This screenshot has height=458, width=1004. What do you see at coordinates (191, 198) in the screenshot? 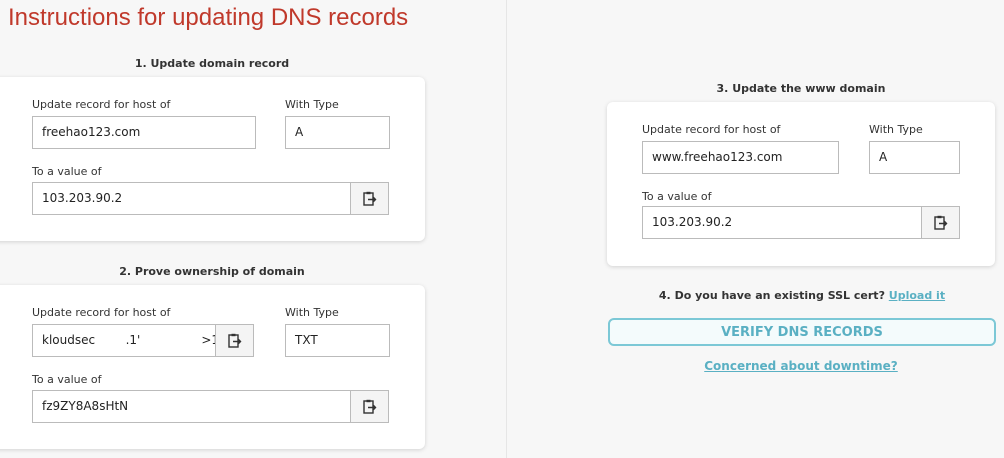
I see `section1-value-field: 103.203.90.2` at bounding box center [191, 198].